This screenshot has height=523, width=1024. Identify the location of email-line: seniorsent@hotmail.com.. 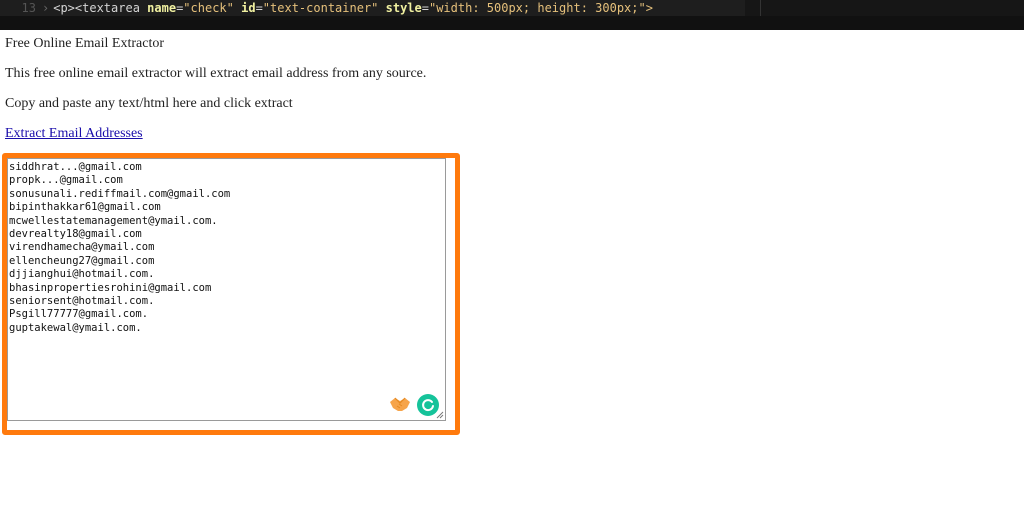
(82, 300).